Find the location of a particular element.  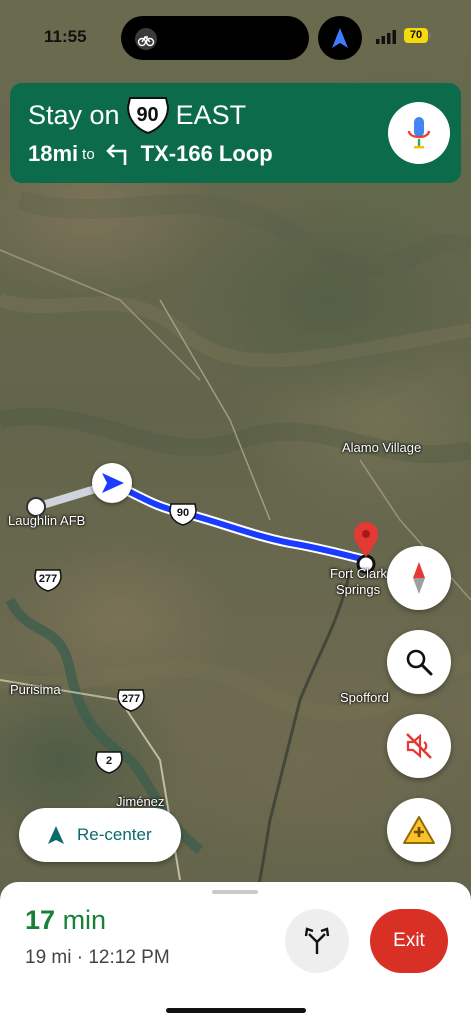

instruction-action: Stay on is located at coordinates (74, 114).